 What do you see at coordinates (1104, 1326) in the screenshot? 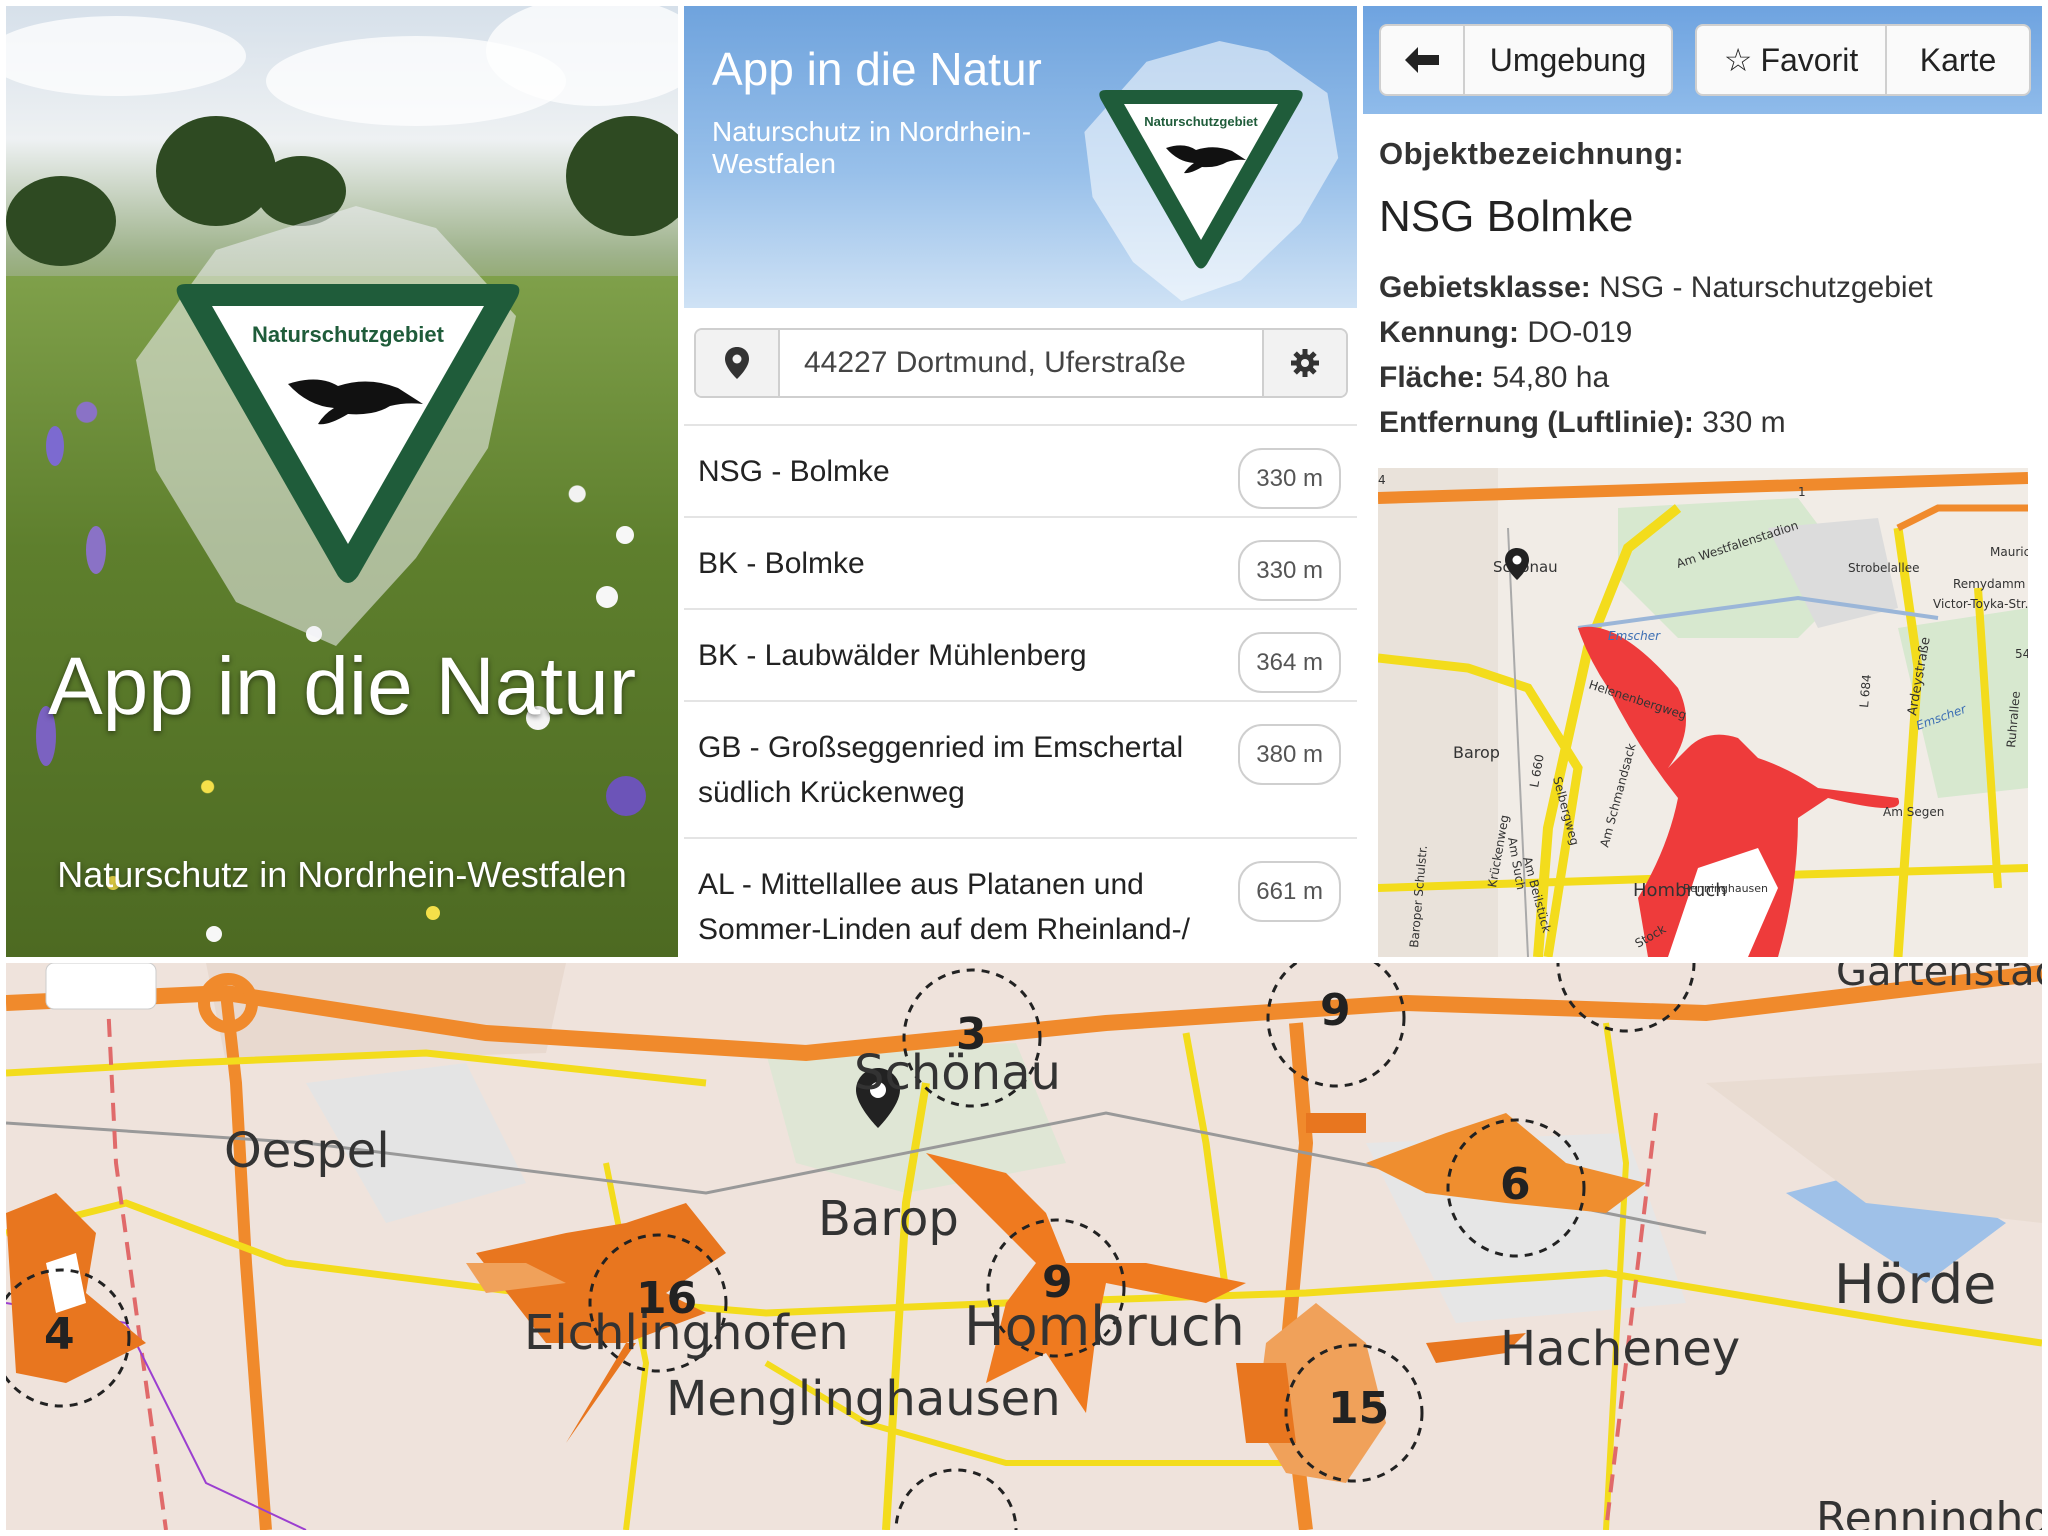
I see `map-label-hombruch: Hombruch` at bounding box center [1104, 1326].